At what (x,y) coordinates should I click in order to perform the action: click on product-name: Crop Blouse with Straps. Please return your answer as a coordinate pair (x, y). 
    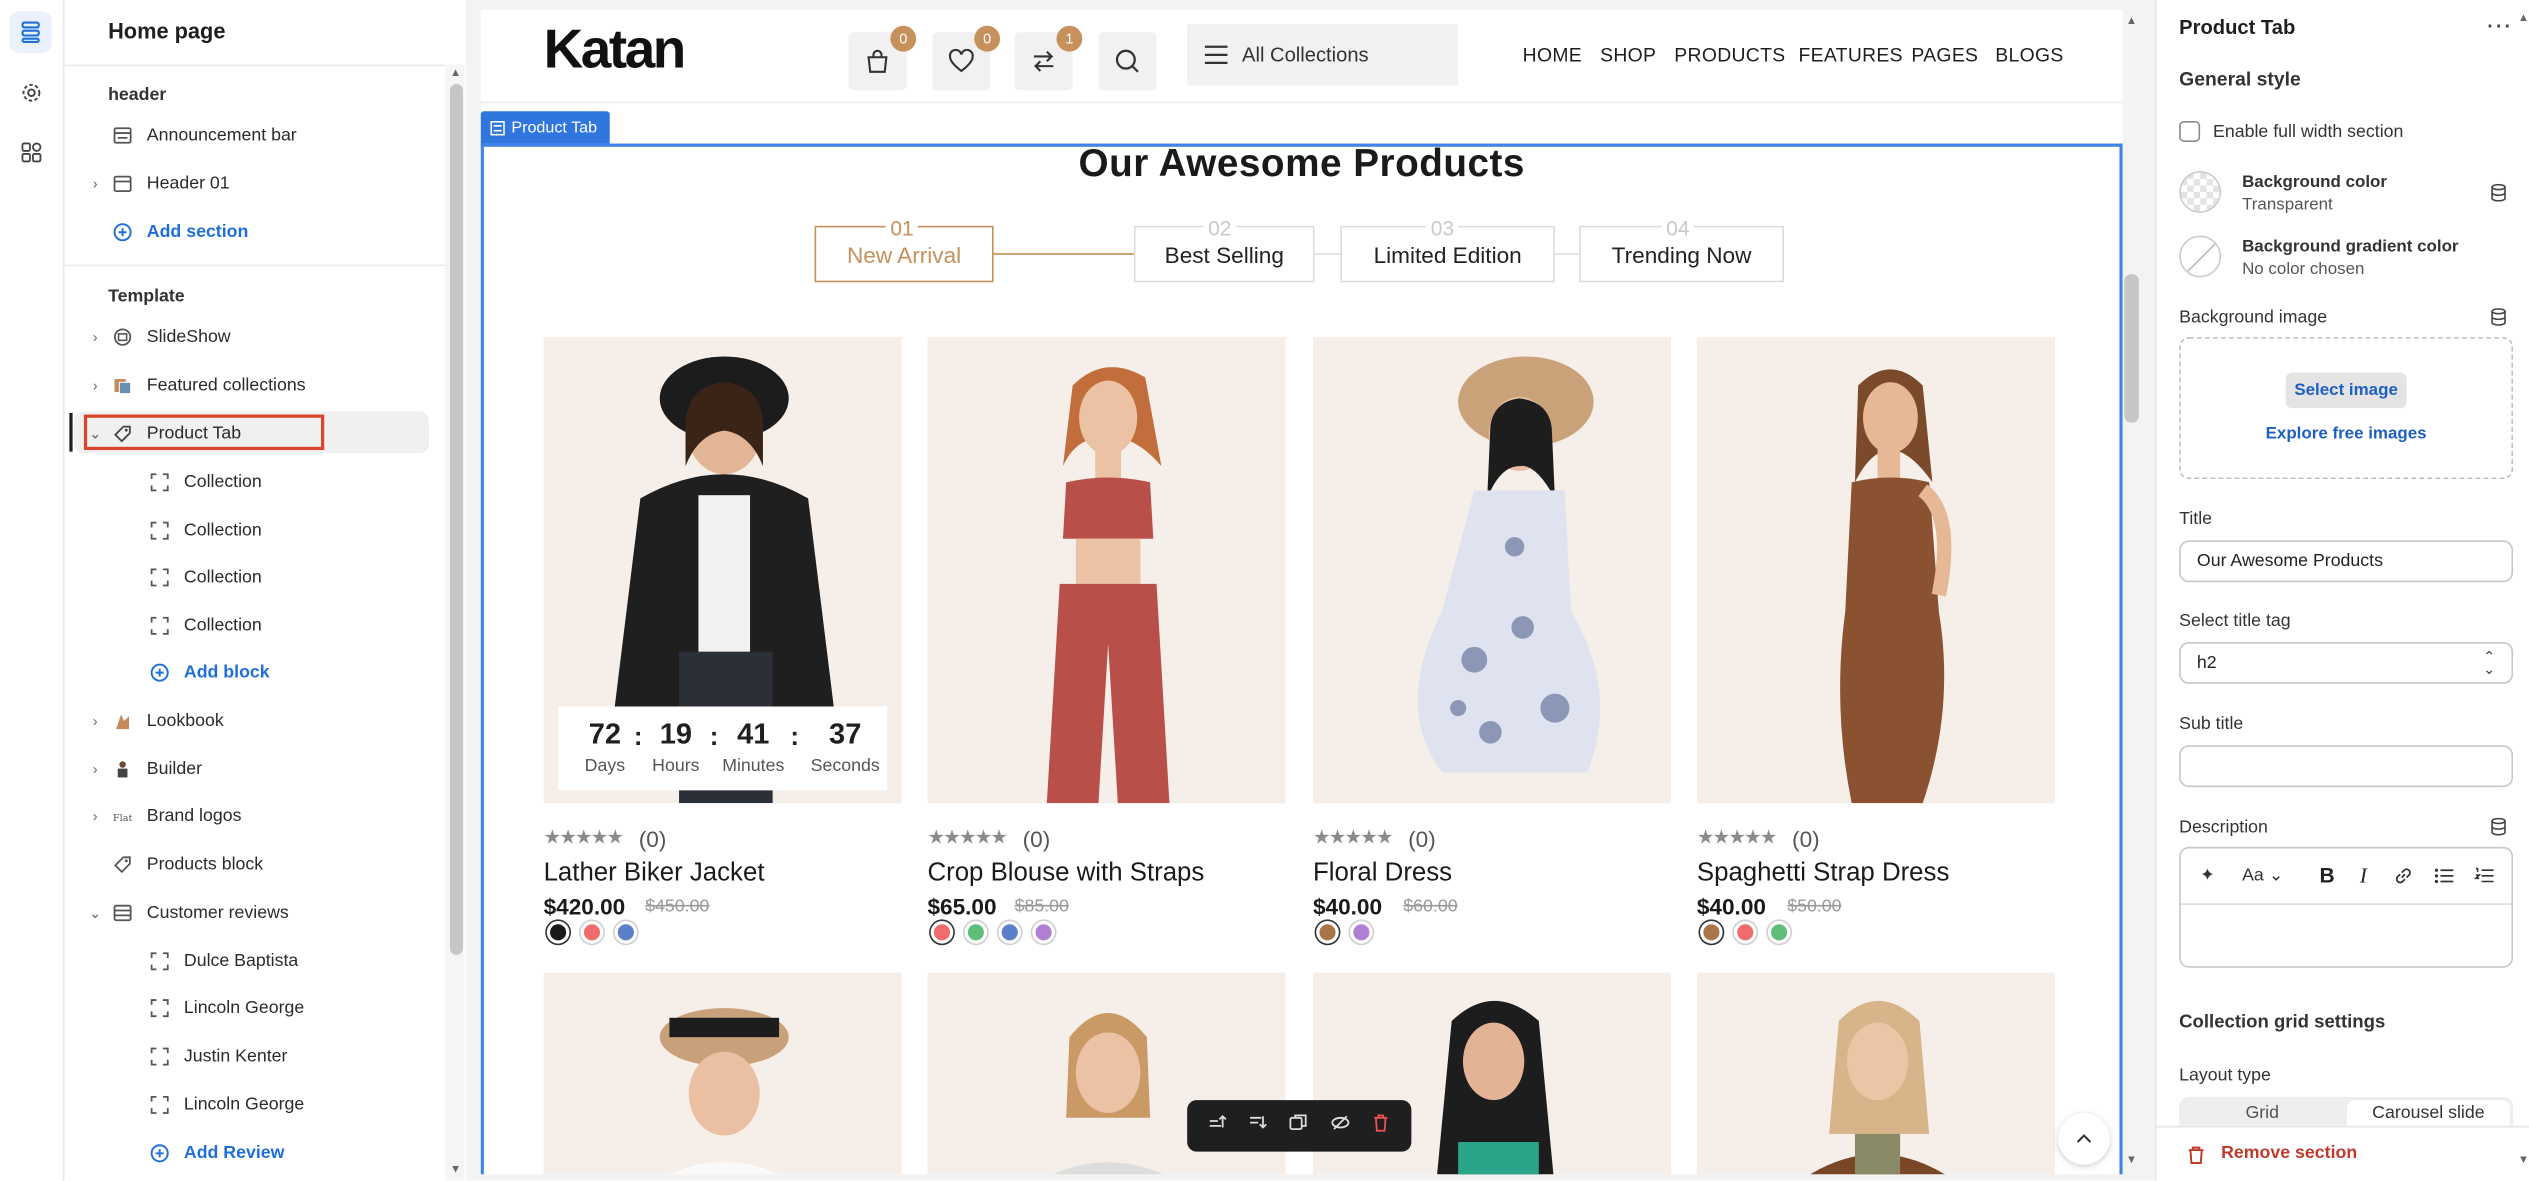
    Looking at the image, I should click on (1065, 874).